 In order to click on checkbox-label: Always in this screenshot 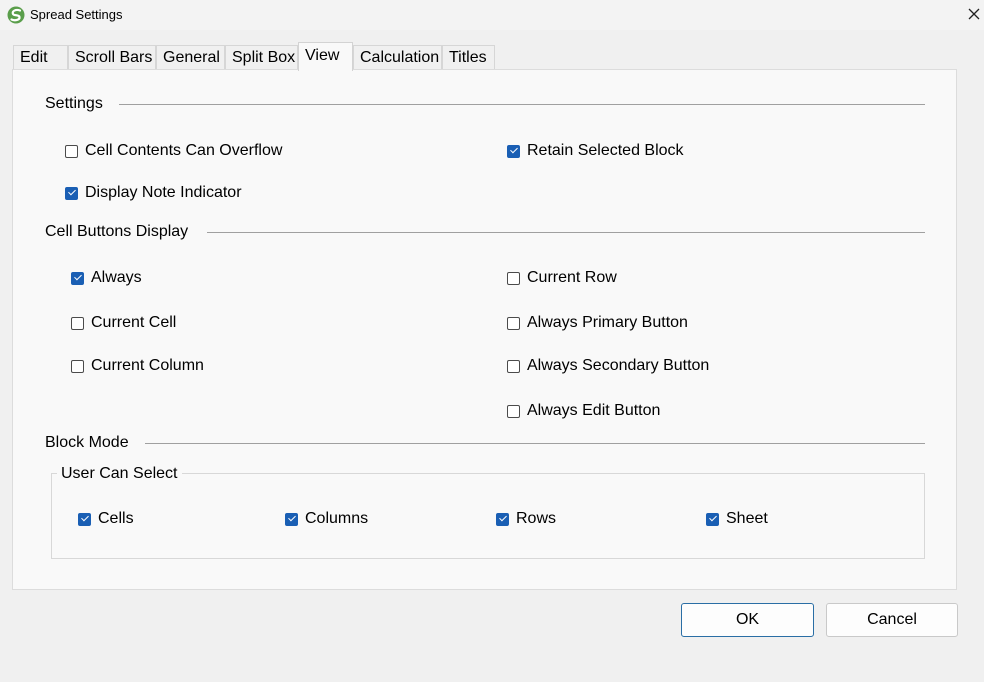, I will do `click(116, 277)`.